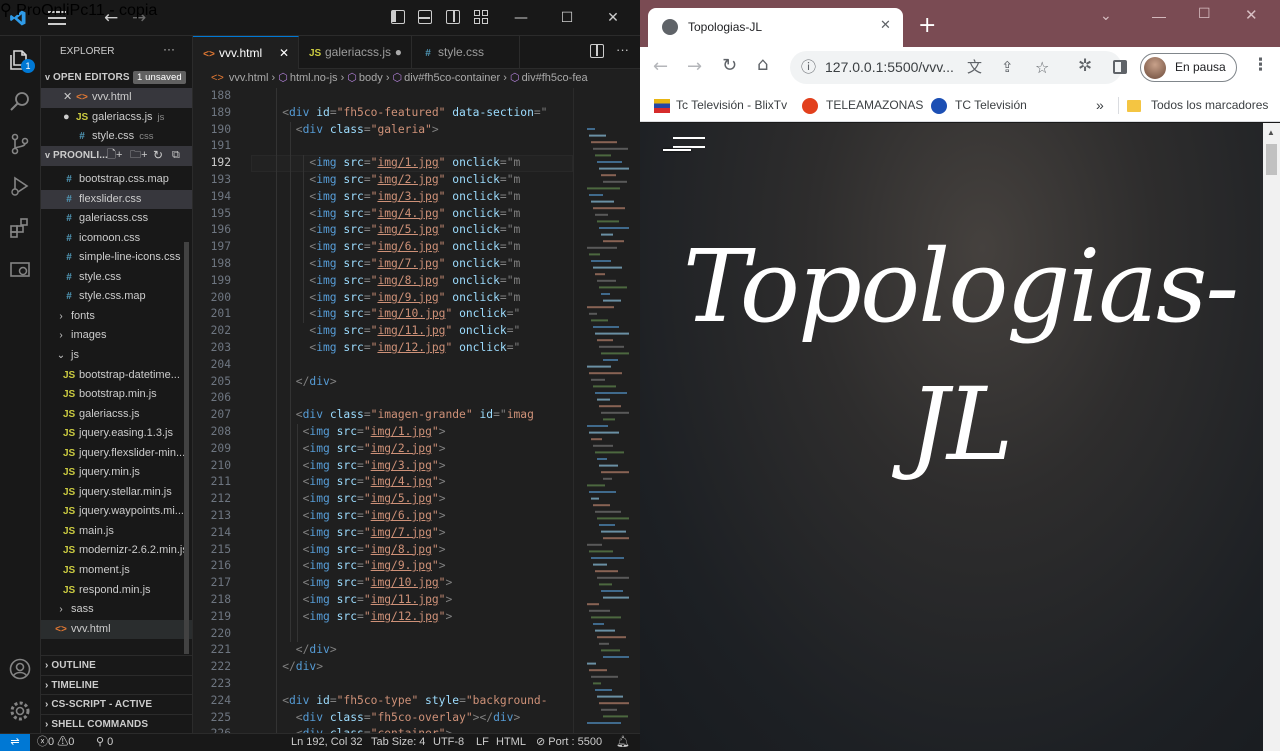 The height and width of the screenshot is (751, 1280). I want to click on toggle-secondary-sidebar-icon, so click(453, 17).